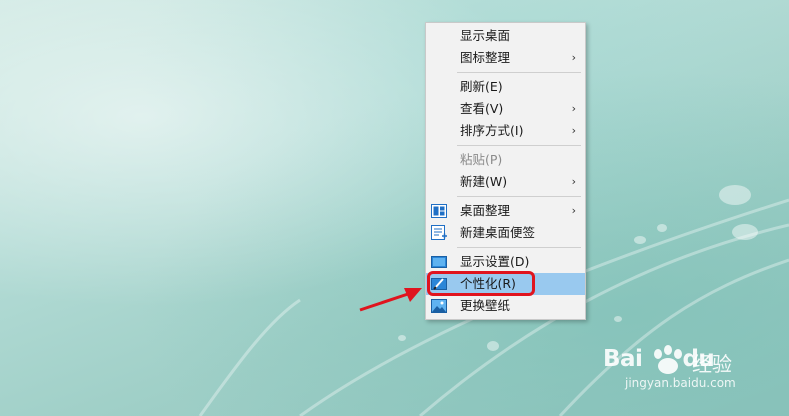  What do you see at coordinates (485, 210) in the screenshot?
I see `menu-item-label: 桌面整理` at bounding box center [485, 210].